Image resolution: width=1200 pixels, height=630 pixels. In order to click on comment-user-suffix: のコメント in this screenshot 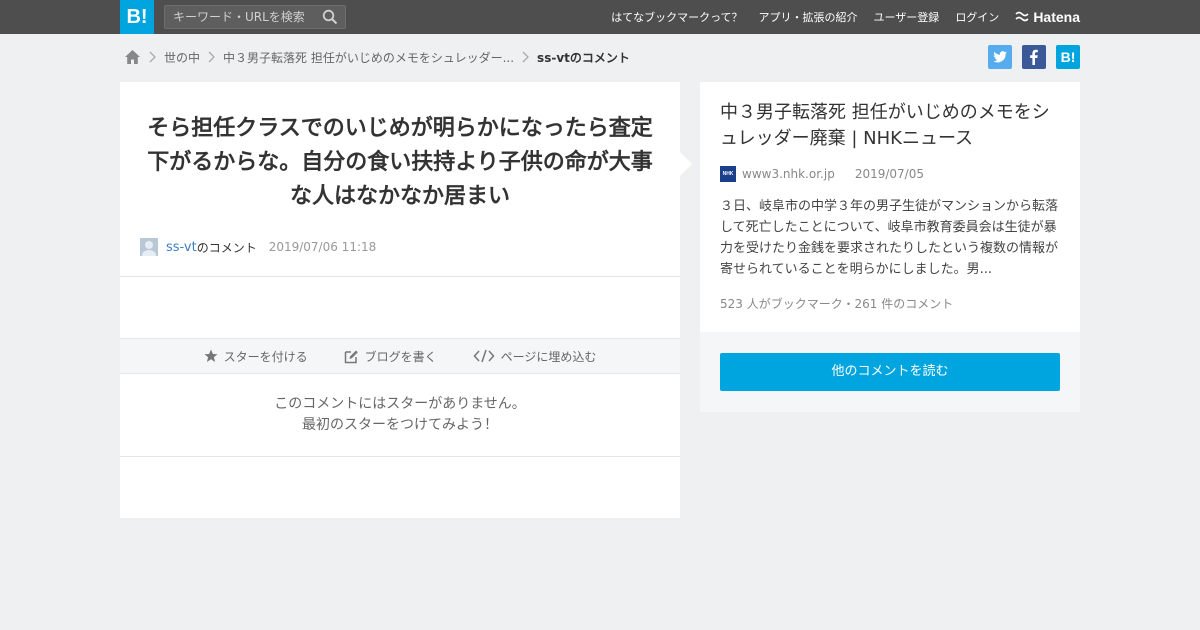, I will do `click(226, 247)`.